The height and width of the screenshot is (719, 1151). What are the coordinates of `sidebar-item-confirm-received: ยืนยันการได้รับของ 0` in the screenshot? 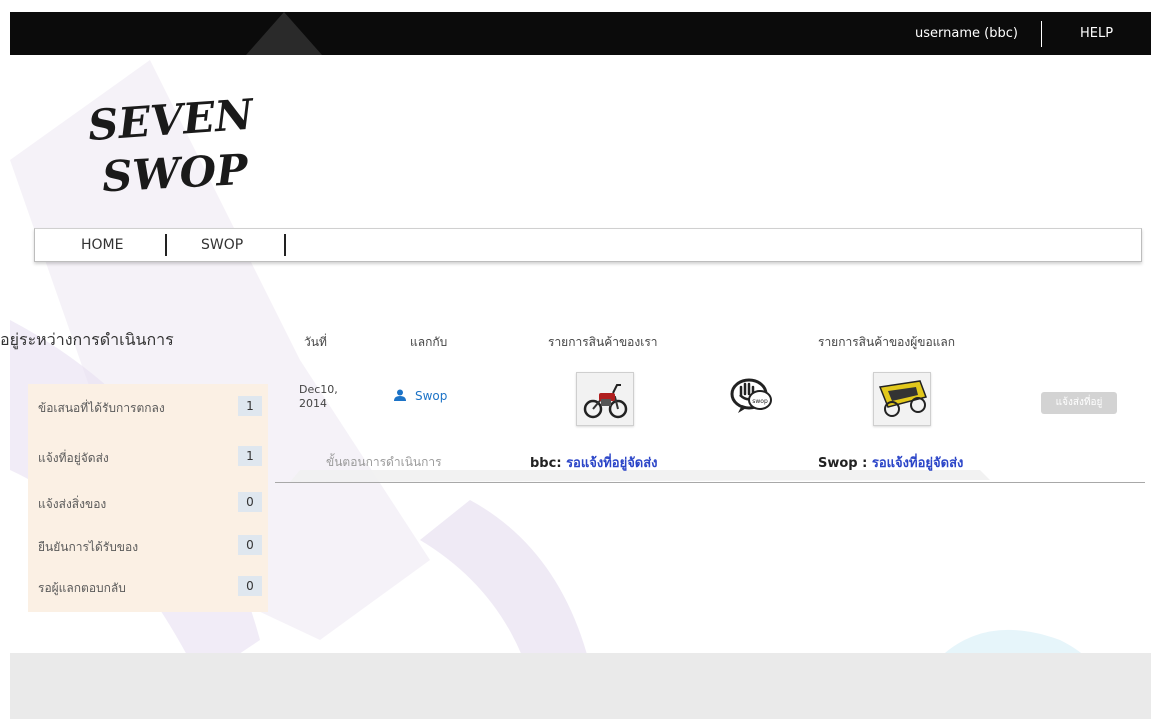 It's located at (150, 546).